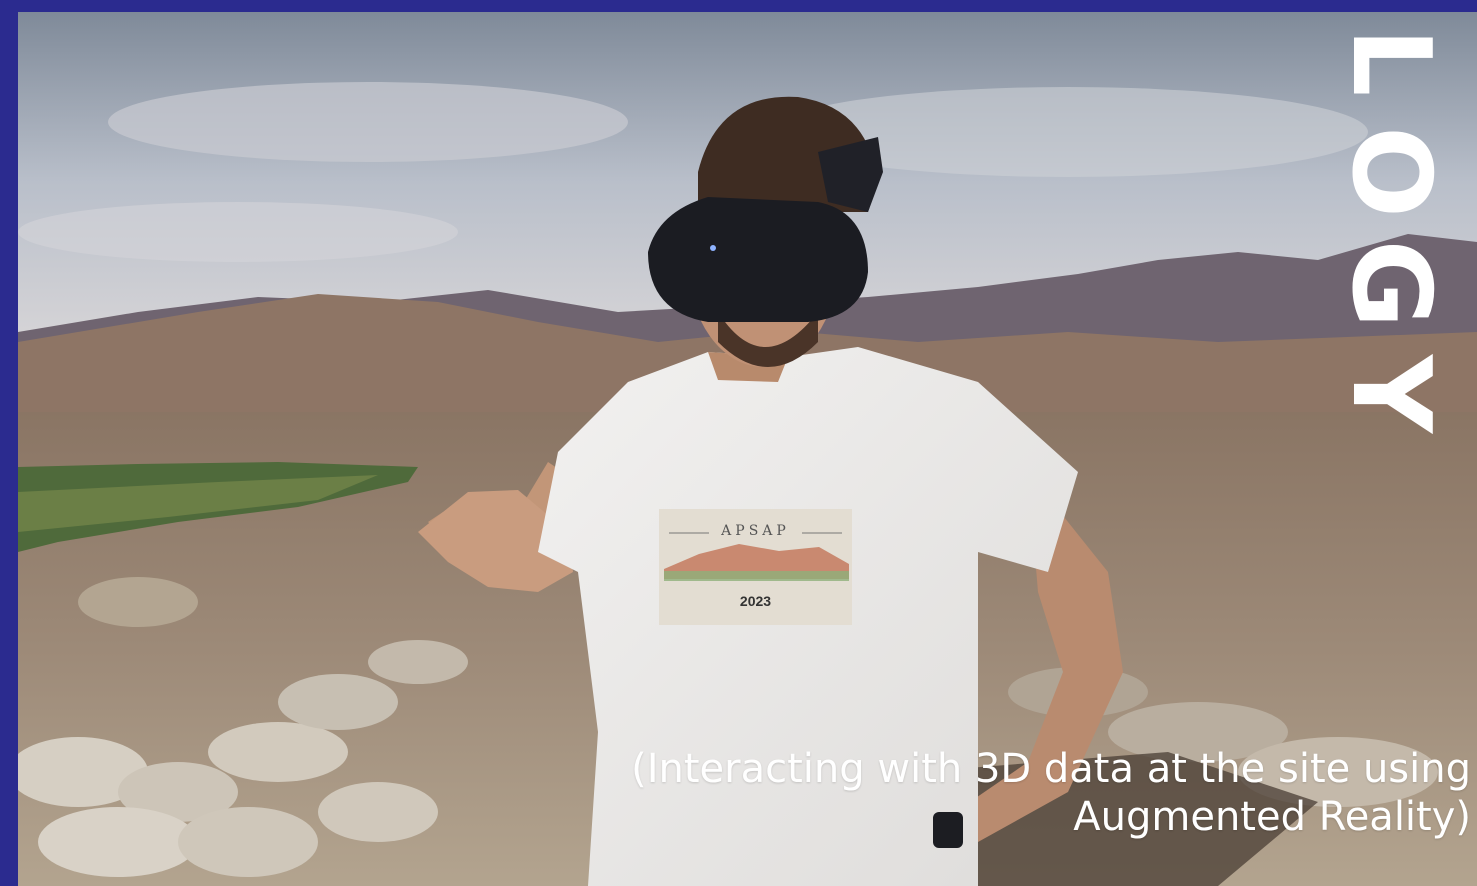 The width and height of the screenshot is (1477, 886). Describe the element at coordinates (755, 531) in the screenshot. I see `shirt-title: APSAP` at that location.